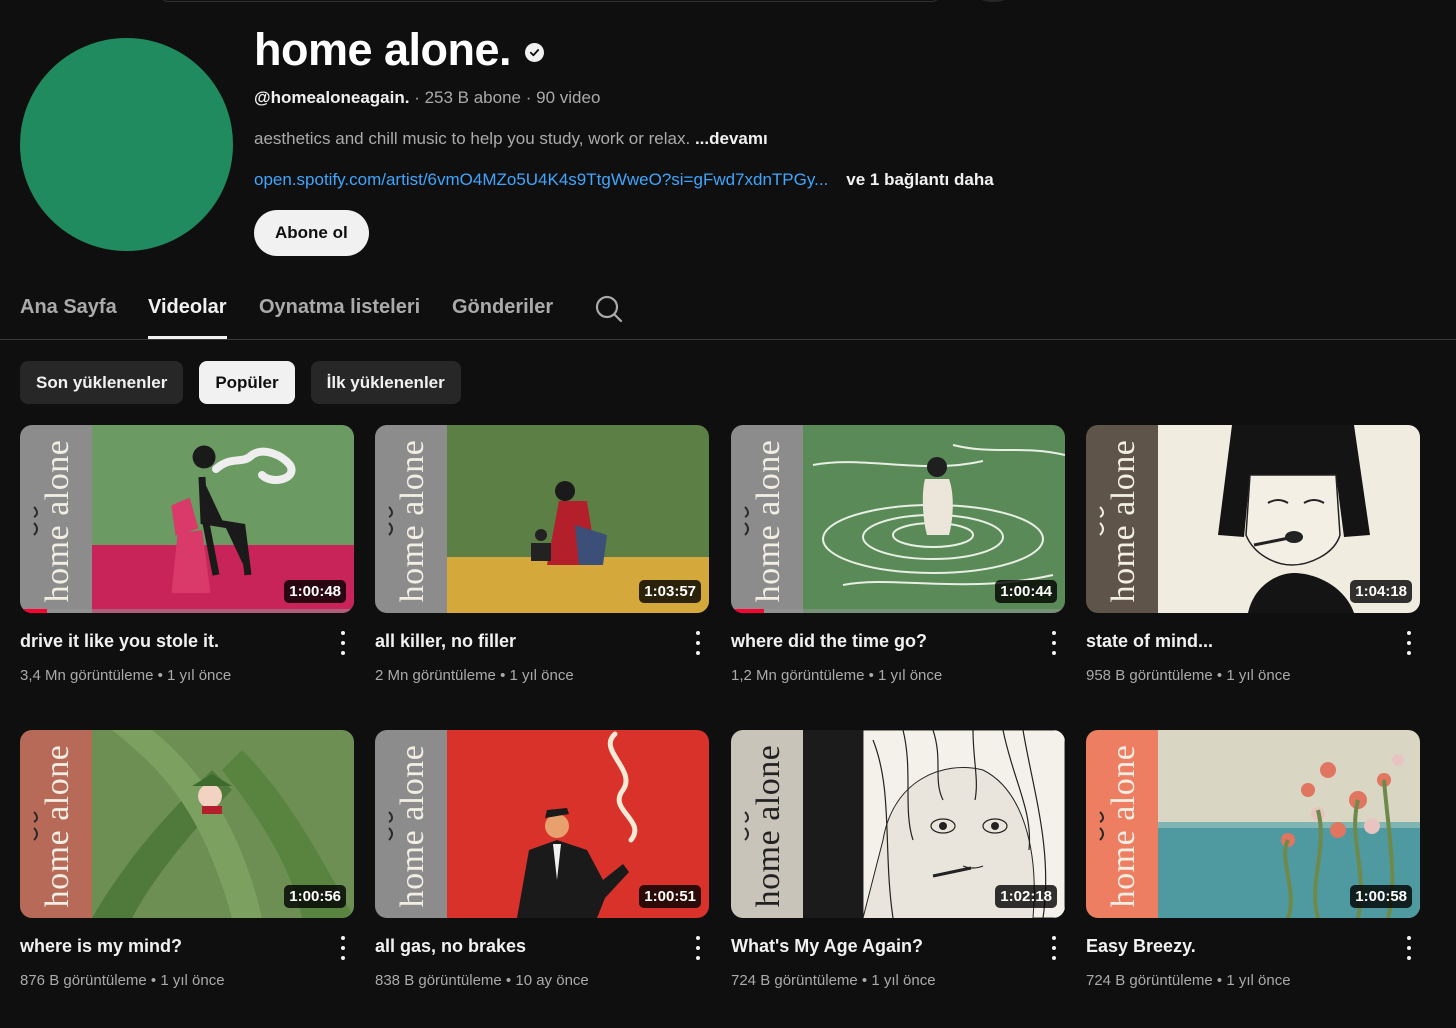  Describe the element at coordinates (670, 896) in the screenshot. I see `video-duration: 1:00:51` at that location.